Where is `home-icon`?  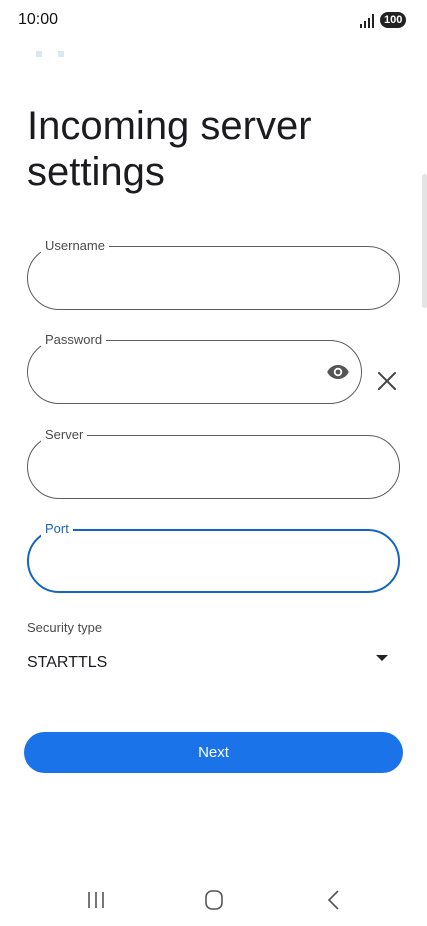
home-icon is located at coordinates (214, 900).